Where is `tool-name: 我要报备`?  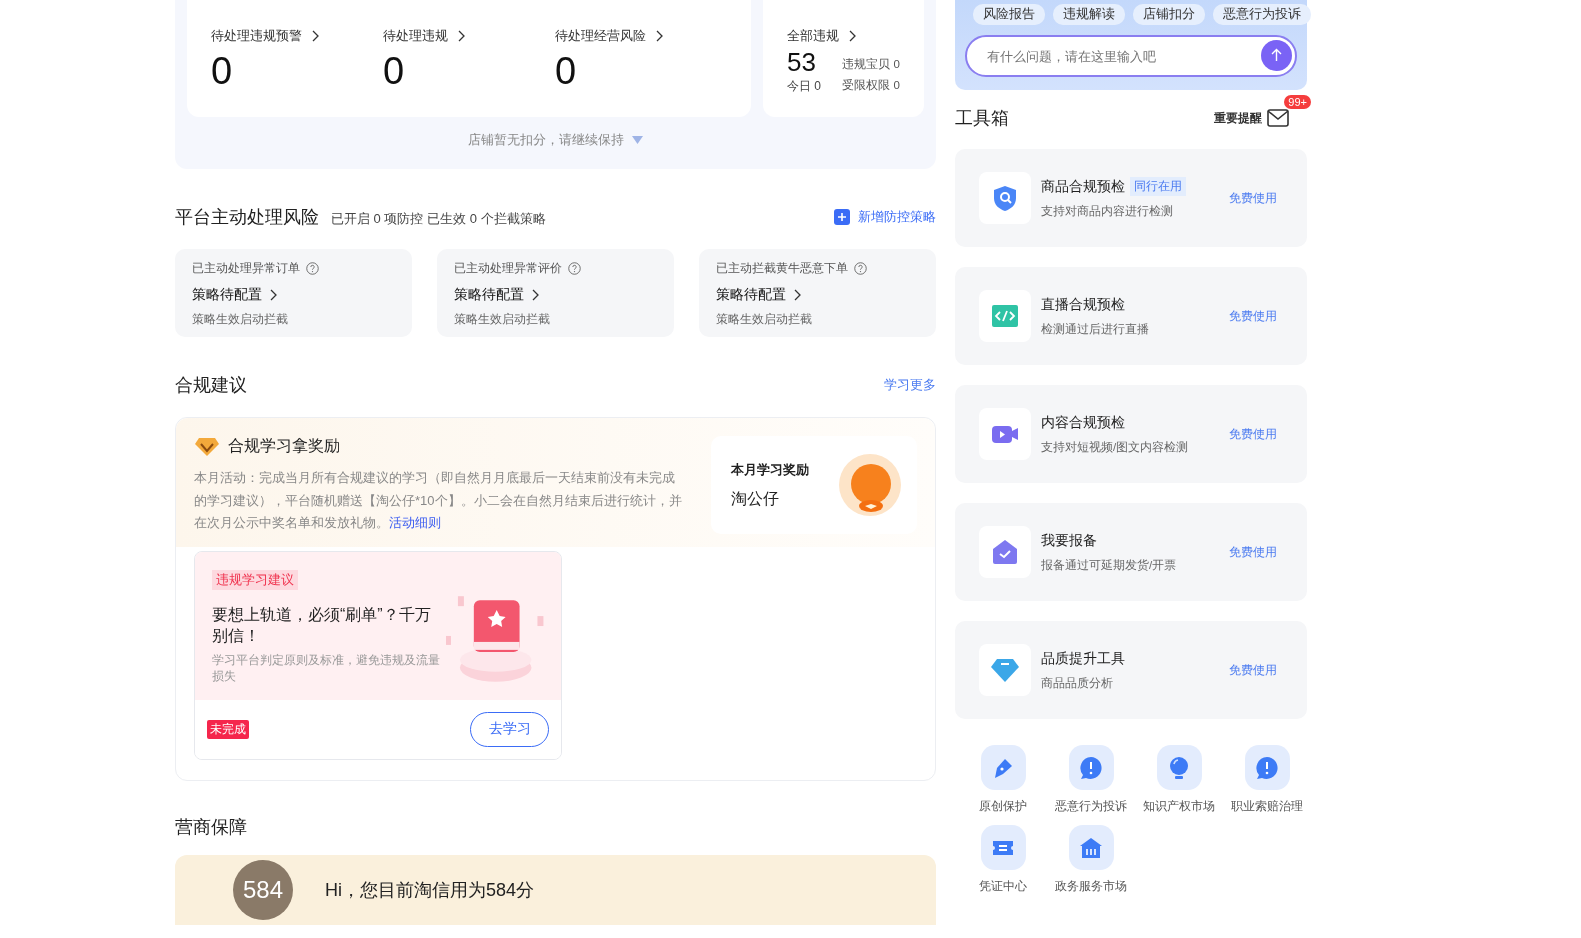
tool-name: 我要报备 is located at coordinates (1069, 540).